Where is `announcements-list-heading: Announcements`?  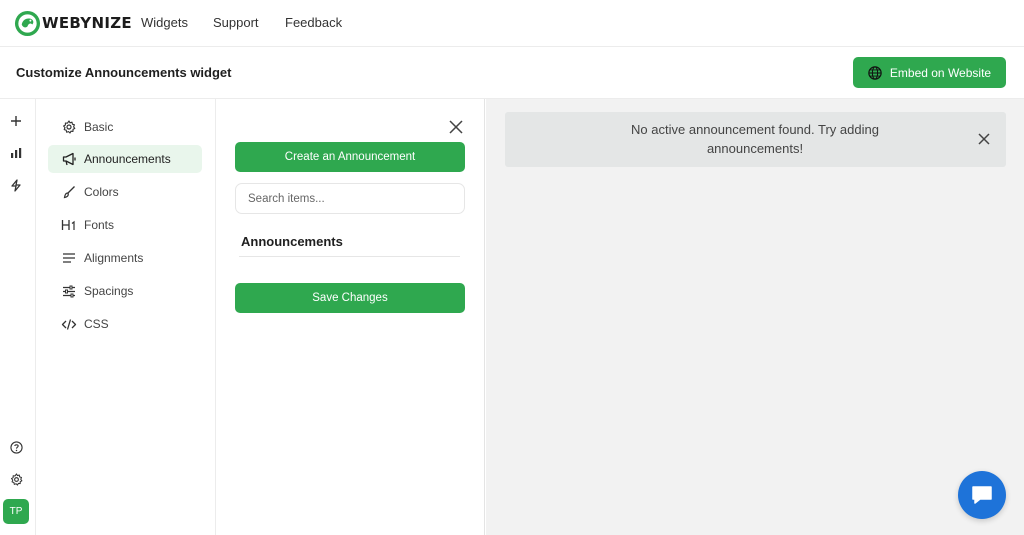
announcements-list-heading: Announcements is located at coordinates (292, 241).